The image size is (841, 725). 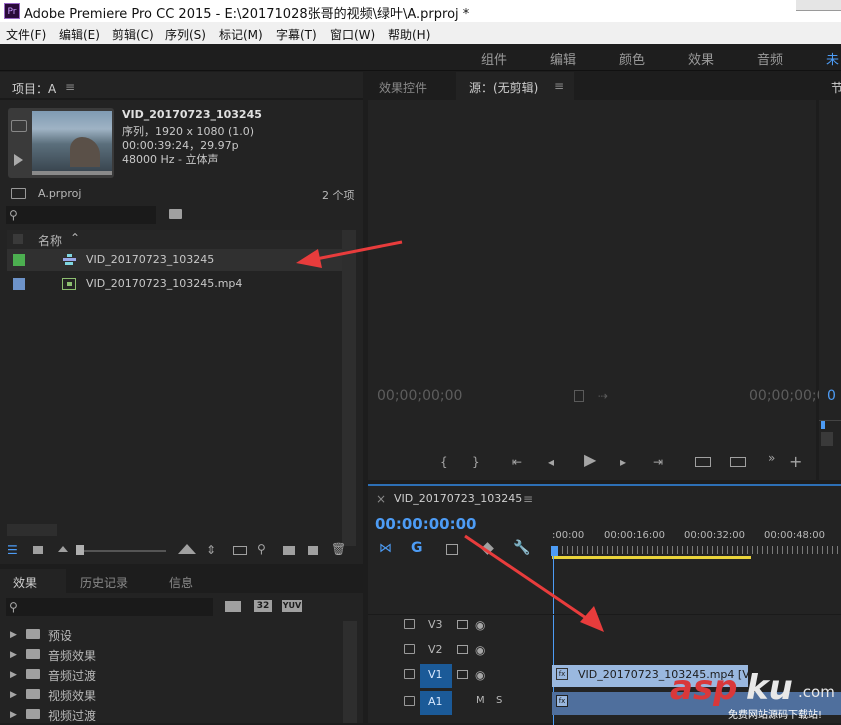 What do you see at coordinates (769, 688) in the screenshot?
I see `watermark-brand-b: ku` at bounding box center [769, 688].